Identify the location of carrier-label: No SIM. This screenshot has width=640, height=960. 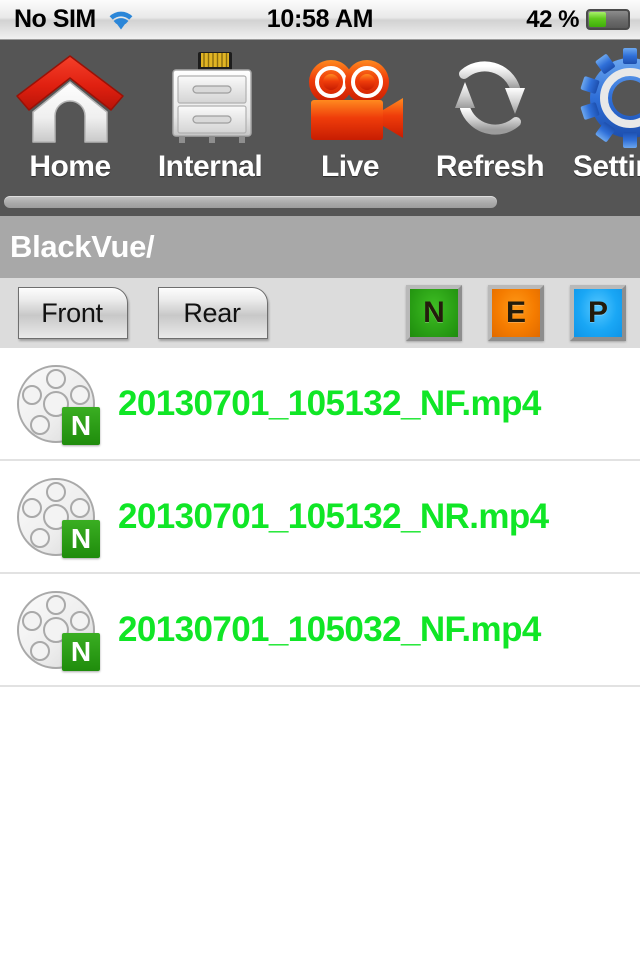
(55, 19).